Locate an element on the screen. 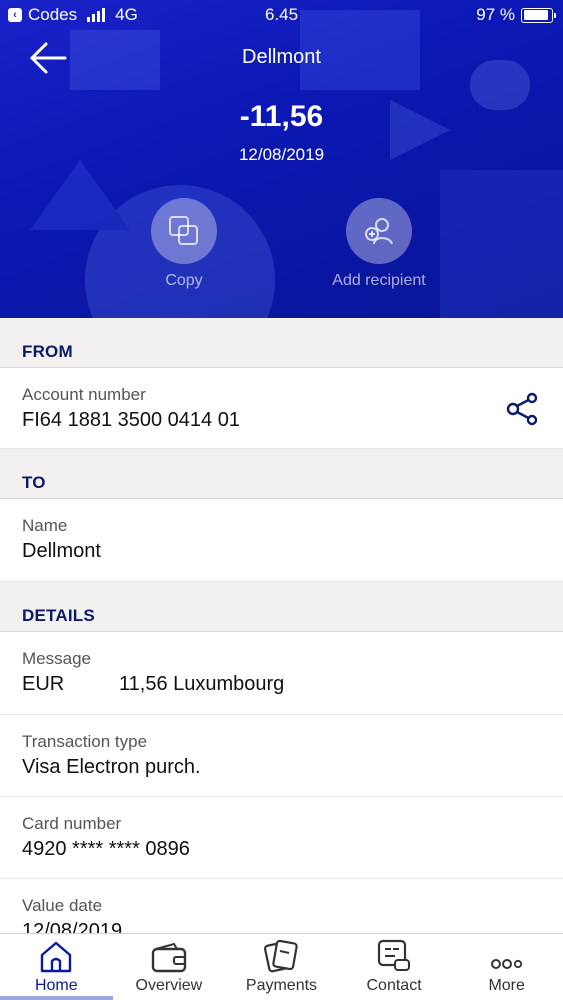  status-bar: ‹ Codes 4G 6.45 97 % is located at coordinates (281, 15).